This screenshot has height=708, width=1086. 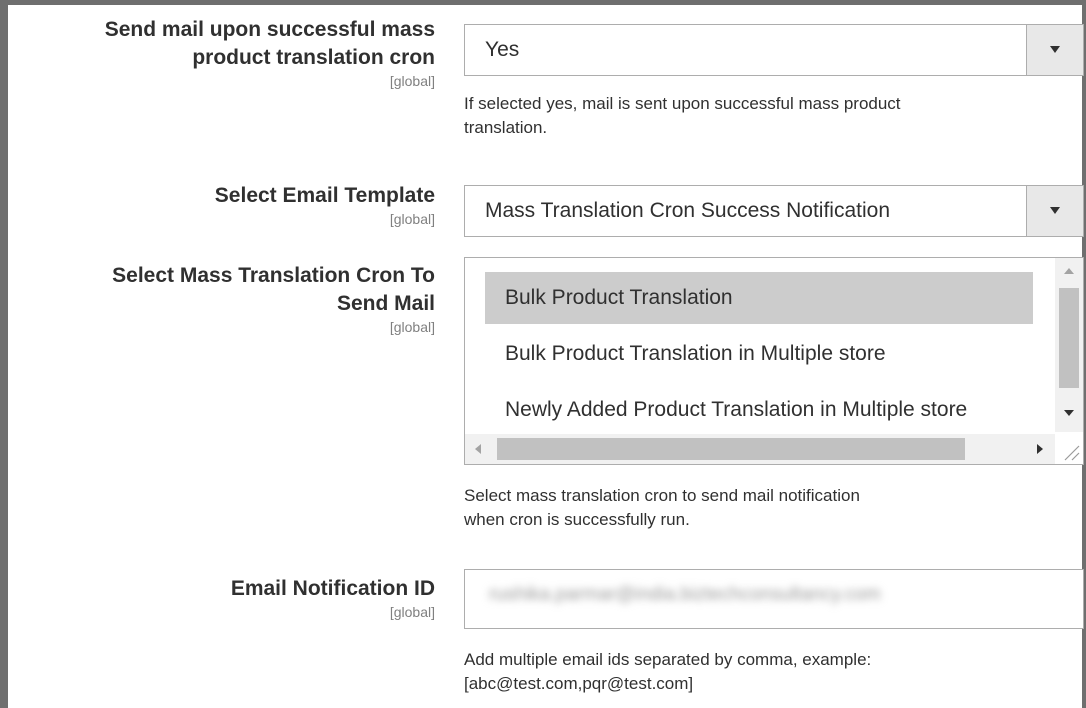 What do you see at coordinates (1069, 413) in the screenshot?
I see `scroll-down-arrow-icon` at bounding box center [1069, 413].